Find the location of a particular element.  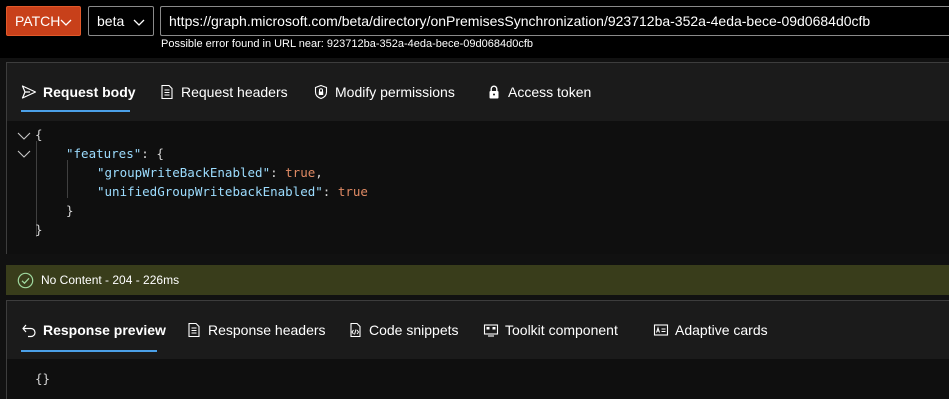

tab-label: Code snippets is located at coordinates (414, 330).